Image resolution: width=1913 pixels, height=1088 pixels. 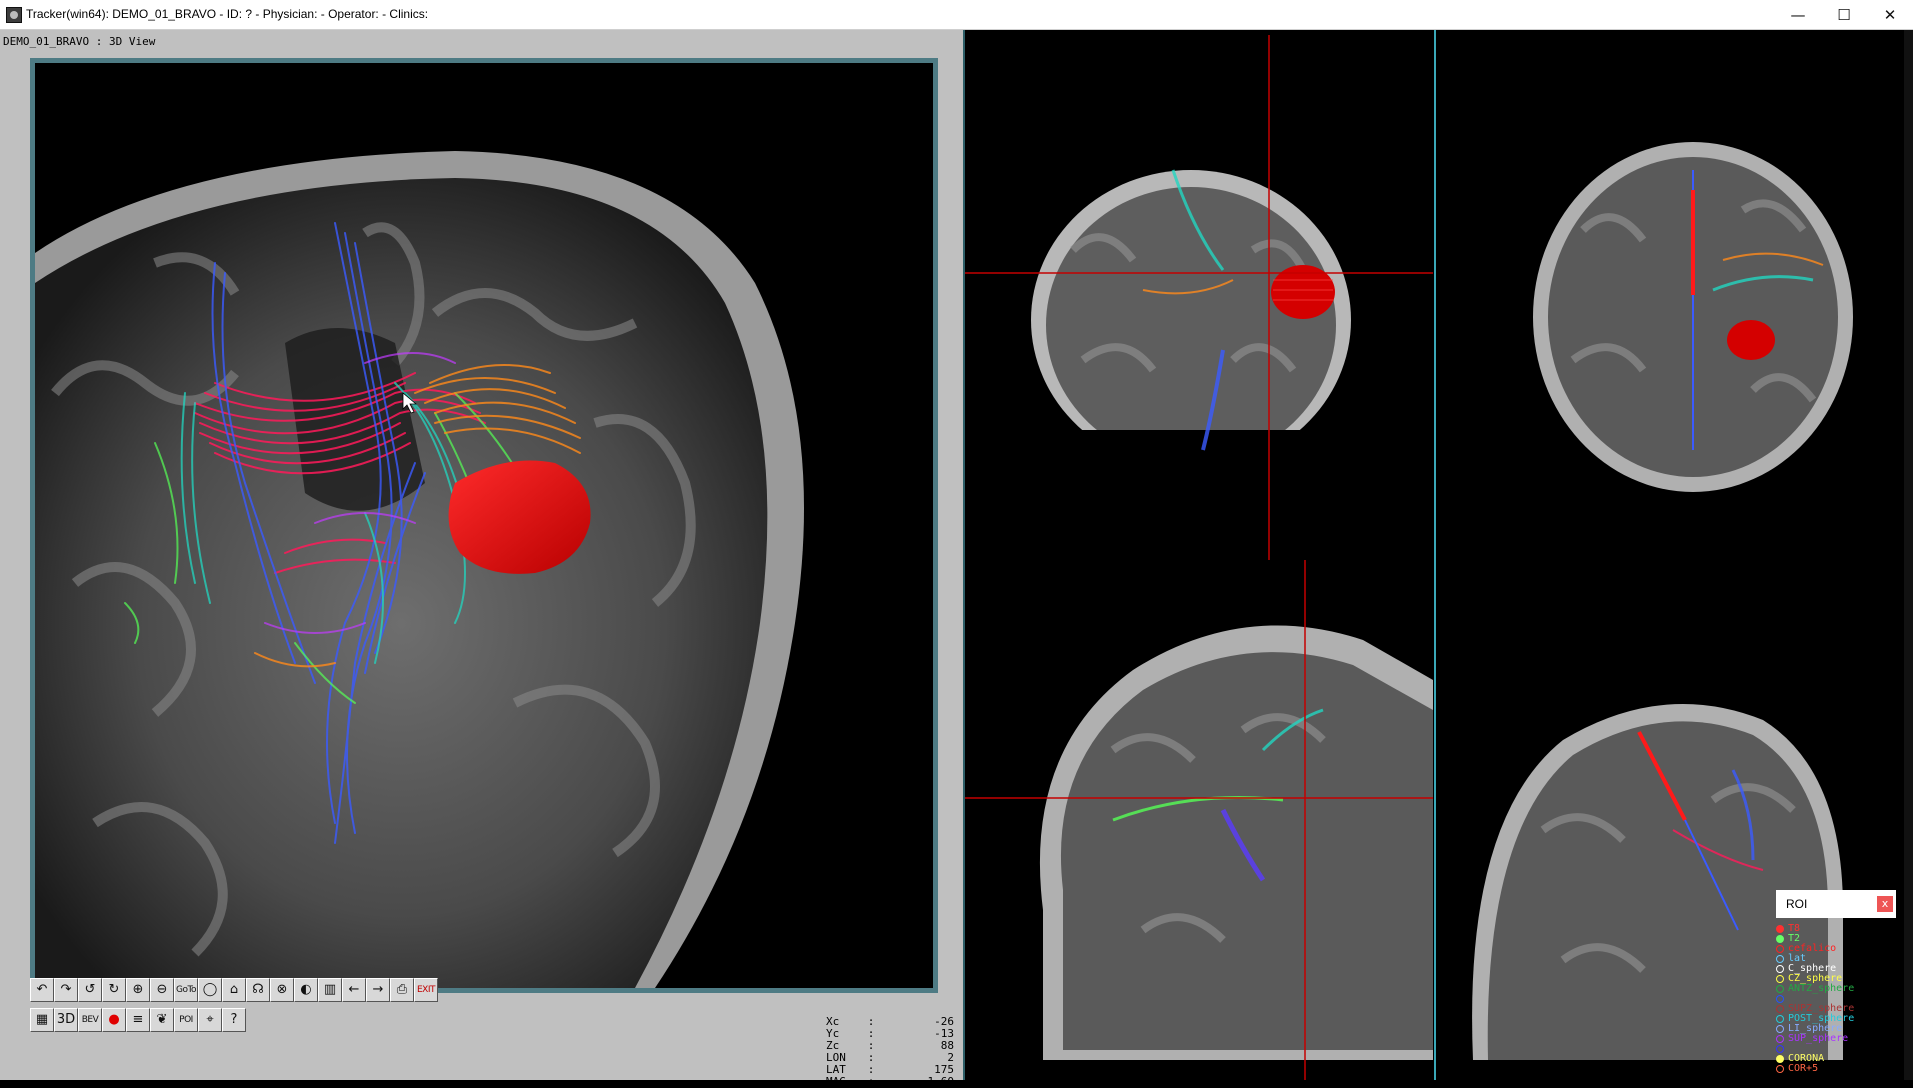 I want to click on view-label: DEMO_01_BRAVO : 3D View, so click(x=79, y=41).